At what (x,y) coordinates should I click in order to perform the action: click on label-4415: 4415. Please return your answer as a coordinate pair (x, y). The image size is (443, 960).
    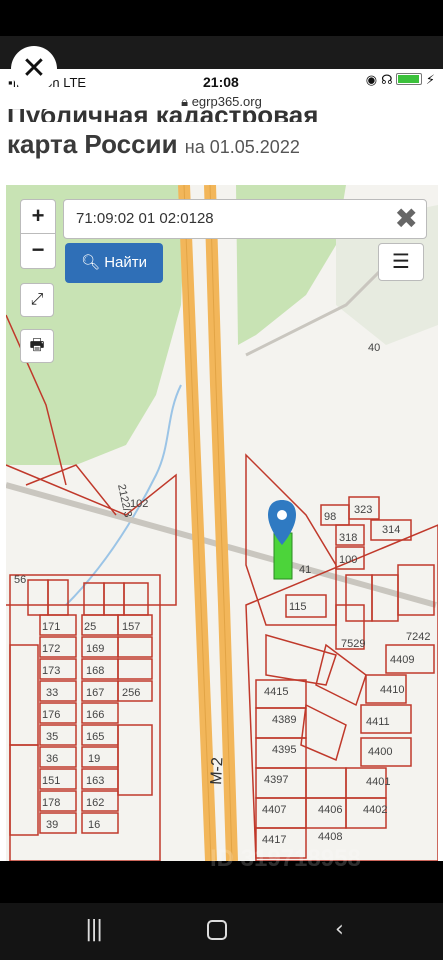
    Looking at the image, I should click on (276, 692).